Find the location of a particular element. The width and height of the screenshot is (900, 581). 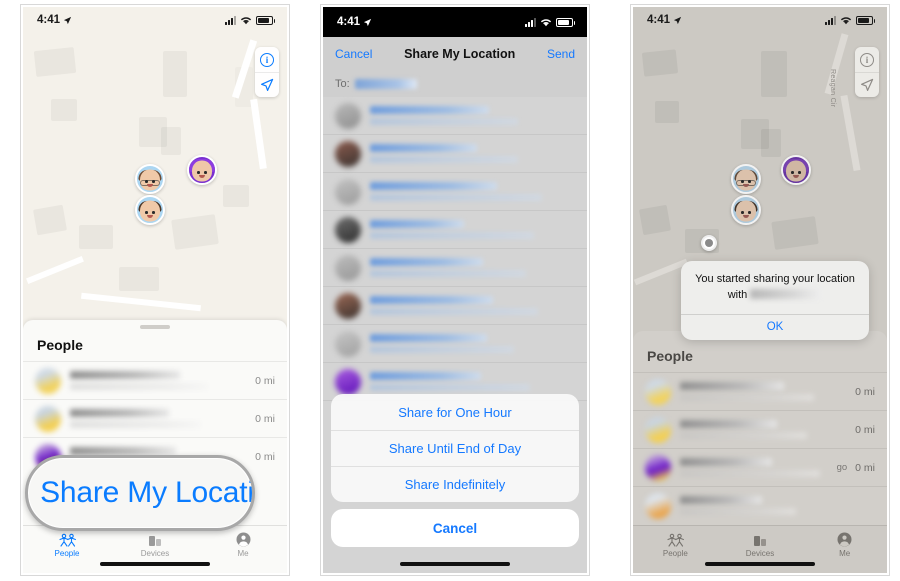

alert-ok-button: OK is located at coordinates (775, 326).